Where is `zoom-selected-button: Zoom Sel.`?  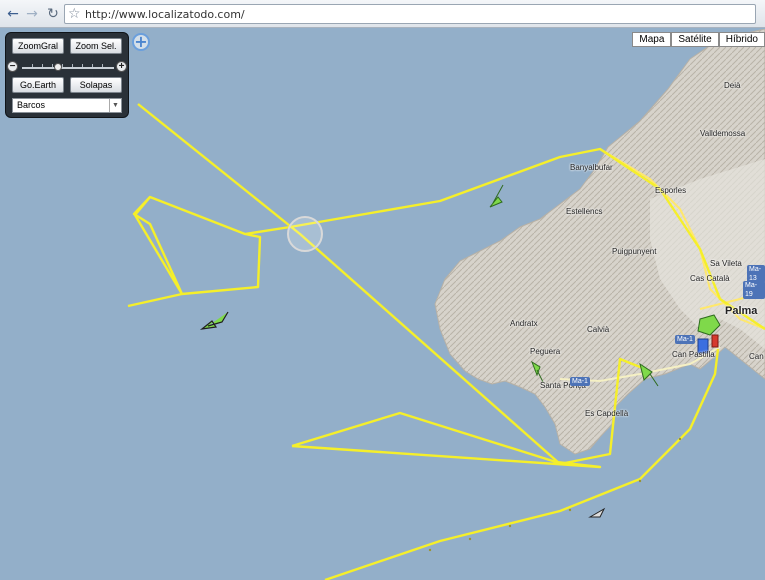
zoom-selected-button: Zoom Sel. is located at coordinates (96, 46).